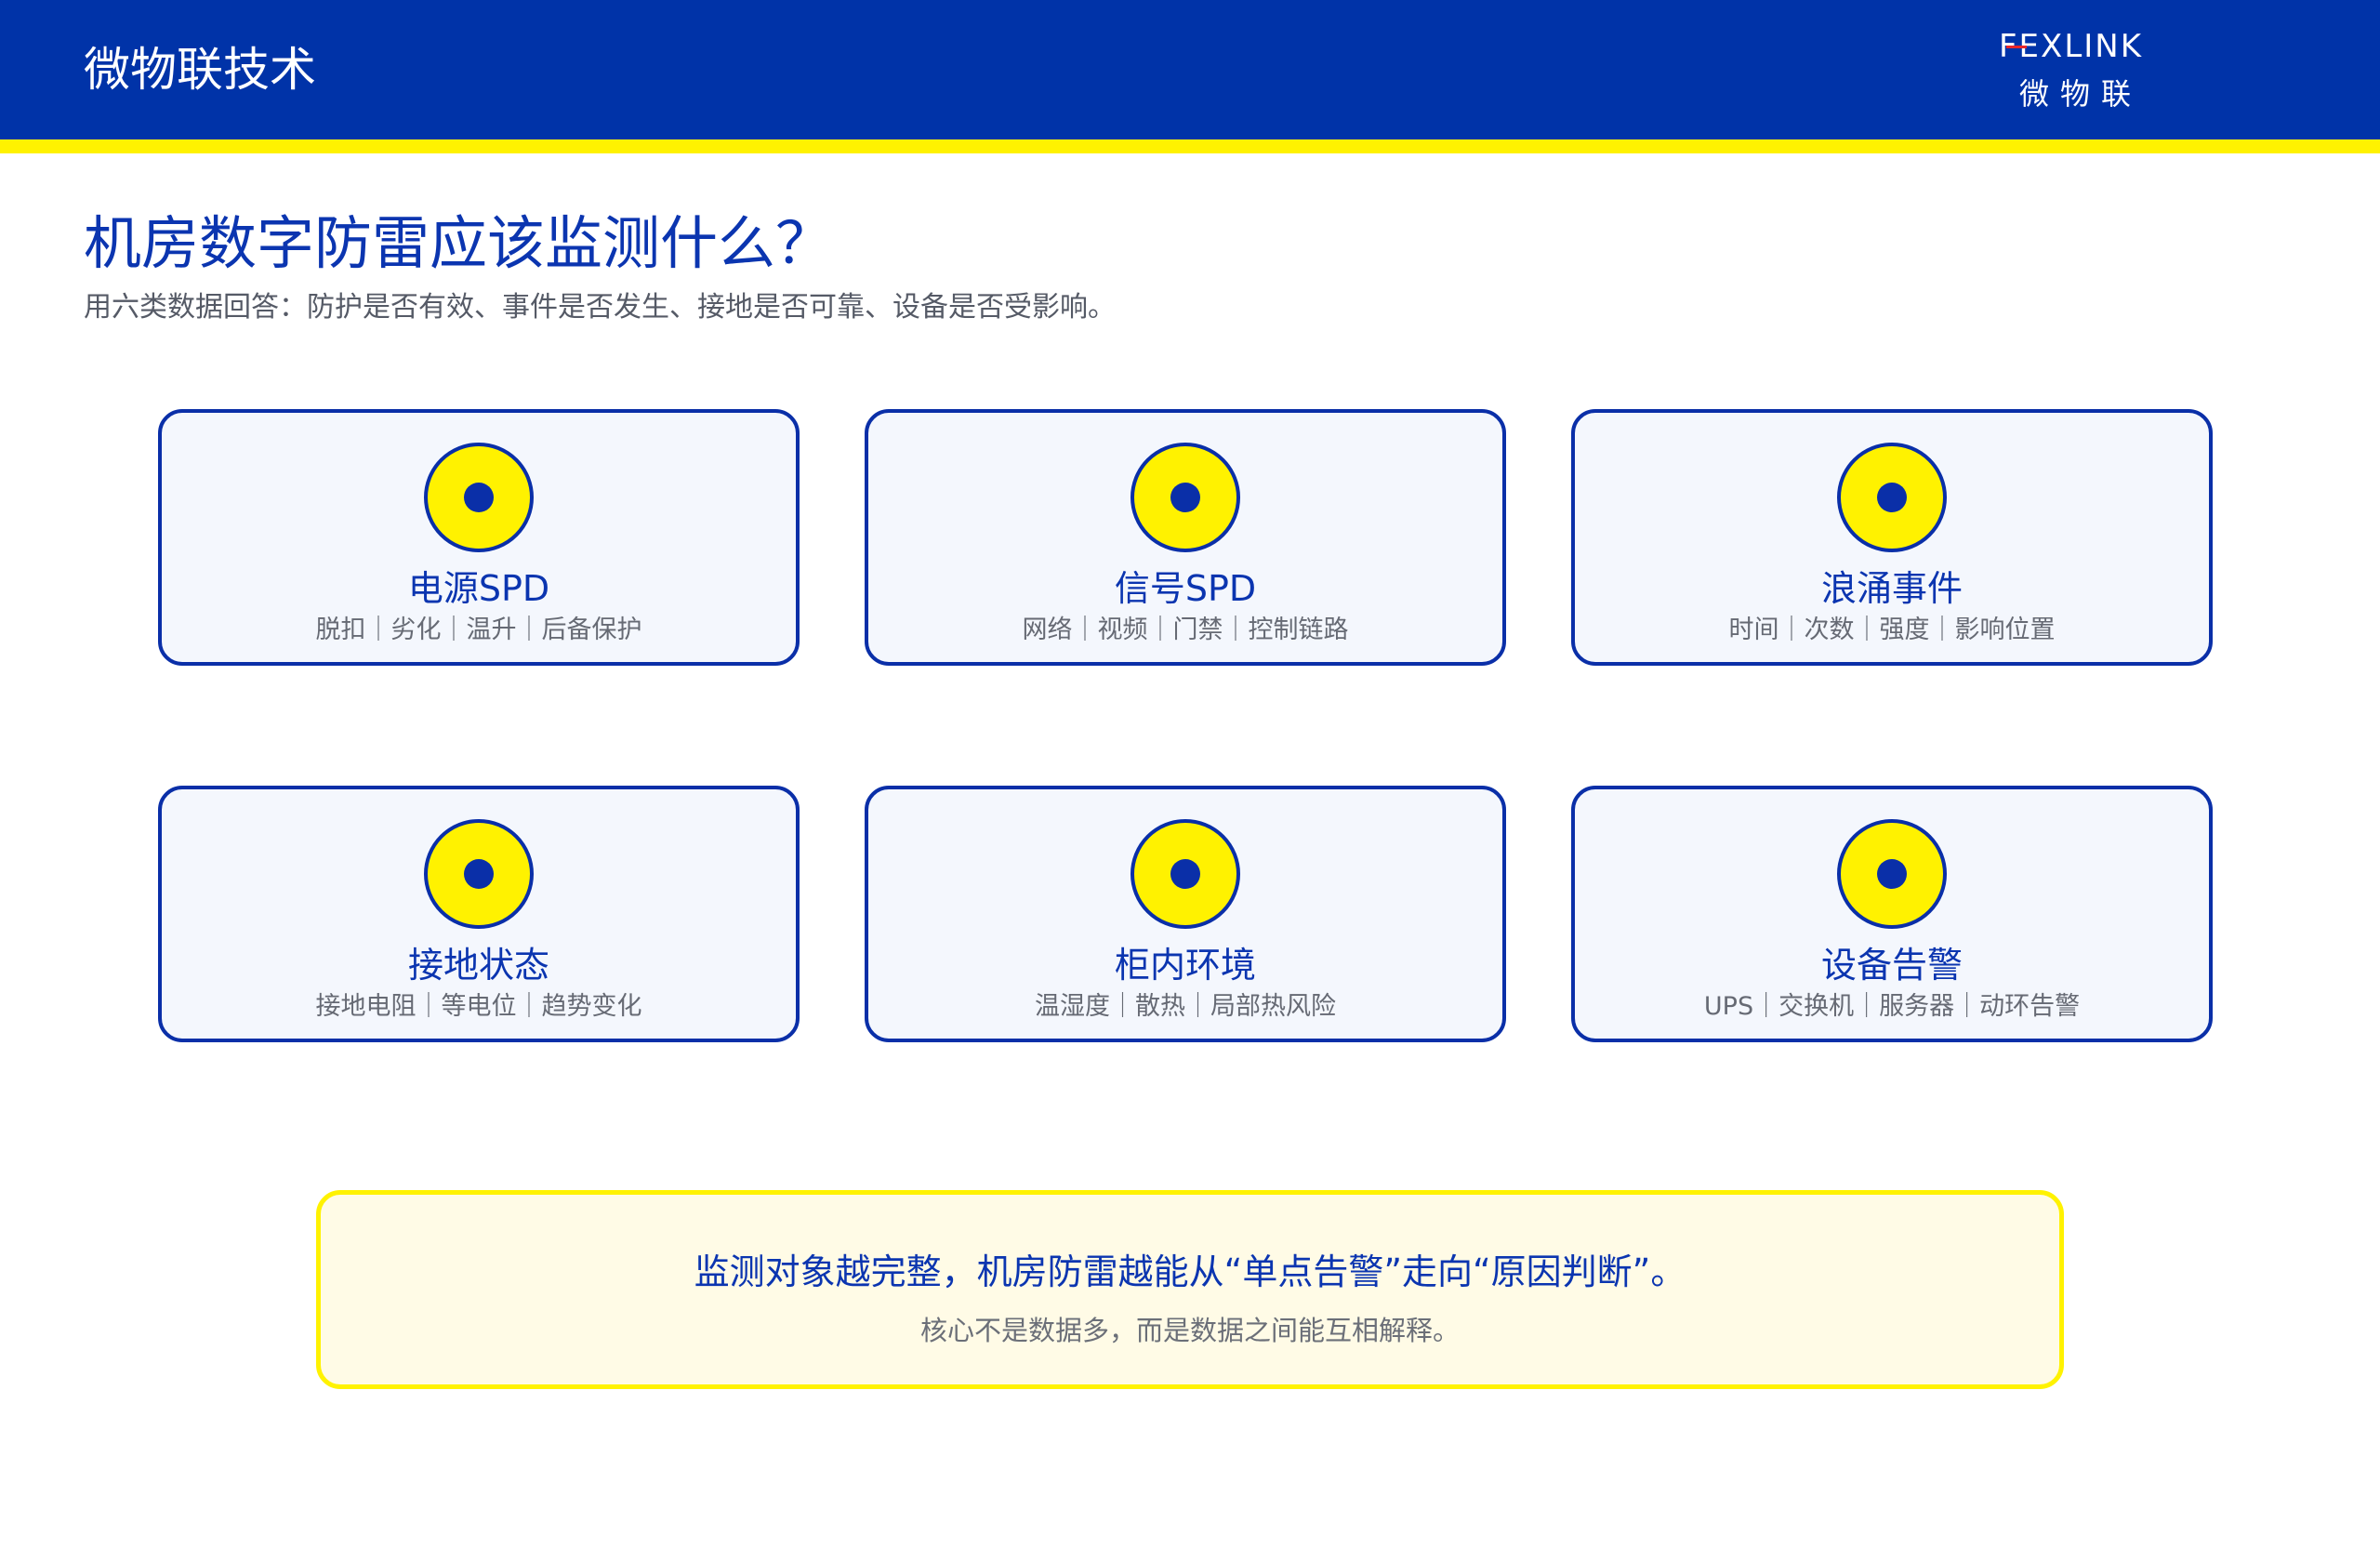 Image resolution: width=2380 pixels, height=1562 pixels. What do you see at coordinates (2081, 94) in the screenshot?
I see `logo-subtitle: 微物联` at bounding box center [2081, 94].